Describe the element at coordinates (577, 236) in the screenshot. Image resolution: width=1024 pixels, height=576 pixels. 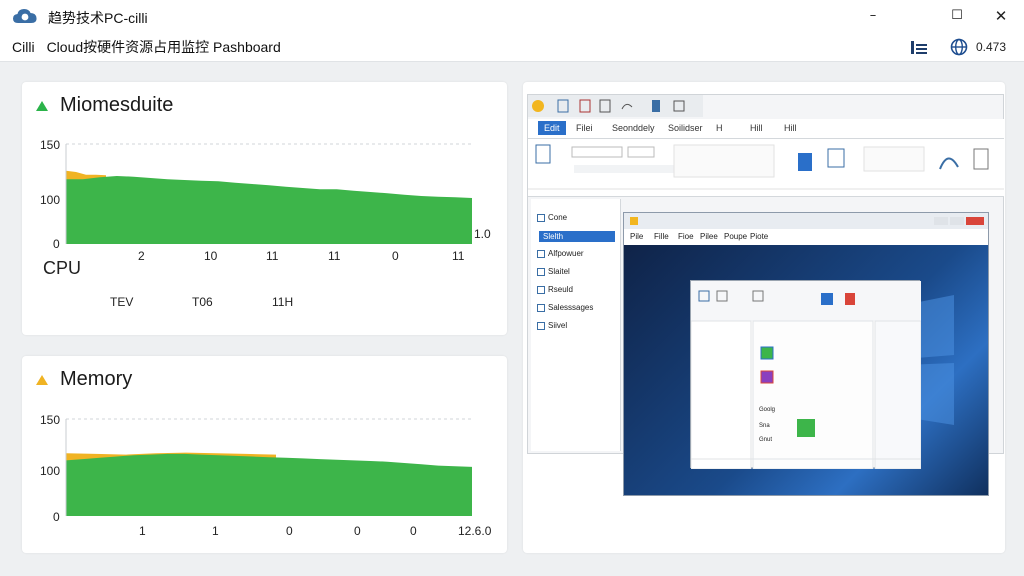
I see `nav-item-selected: Slelth` at that location.